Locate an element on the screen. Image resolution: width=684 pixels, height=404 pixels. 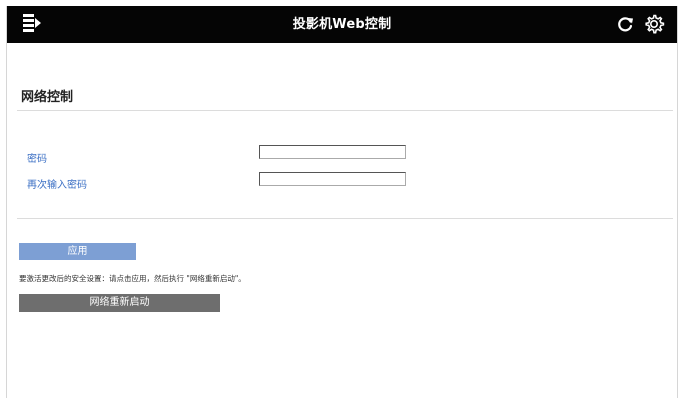
refresh-button is located at coordinates (625, 24).